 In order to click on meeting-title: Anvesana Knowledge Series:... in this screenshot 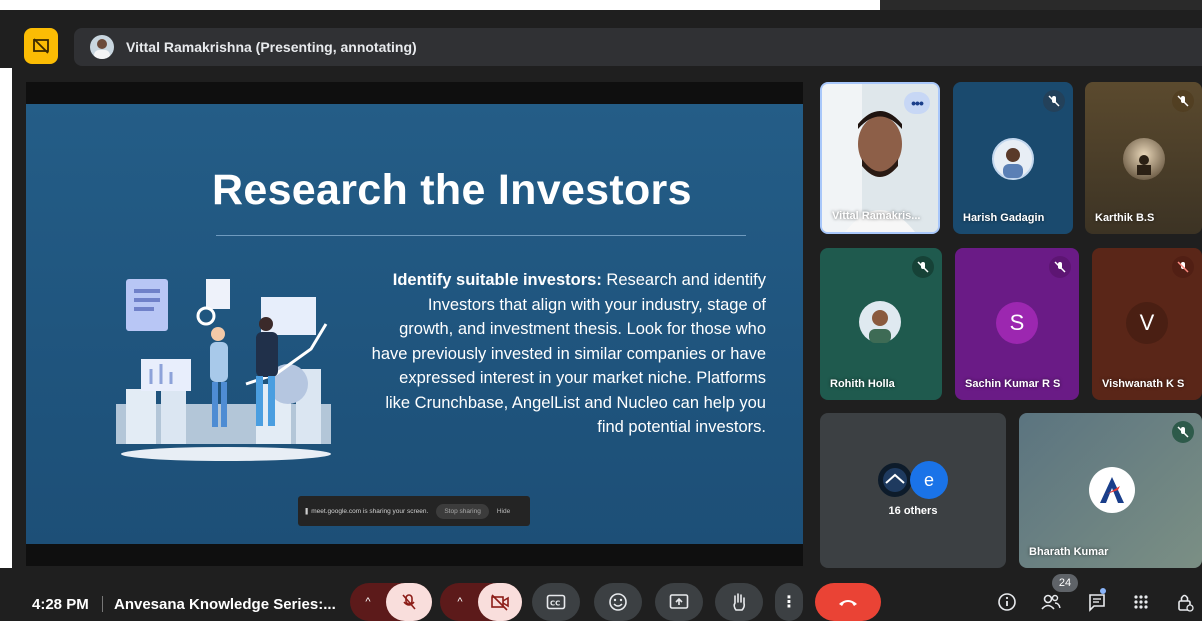, I will do `click(225, 604)`.